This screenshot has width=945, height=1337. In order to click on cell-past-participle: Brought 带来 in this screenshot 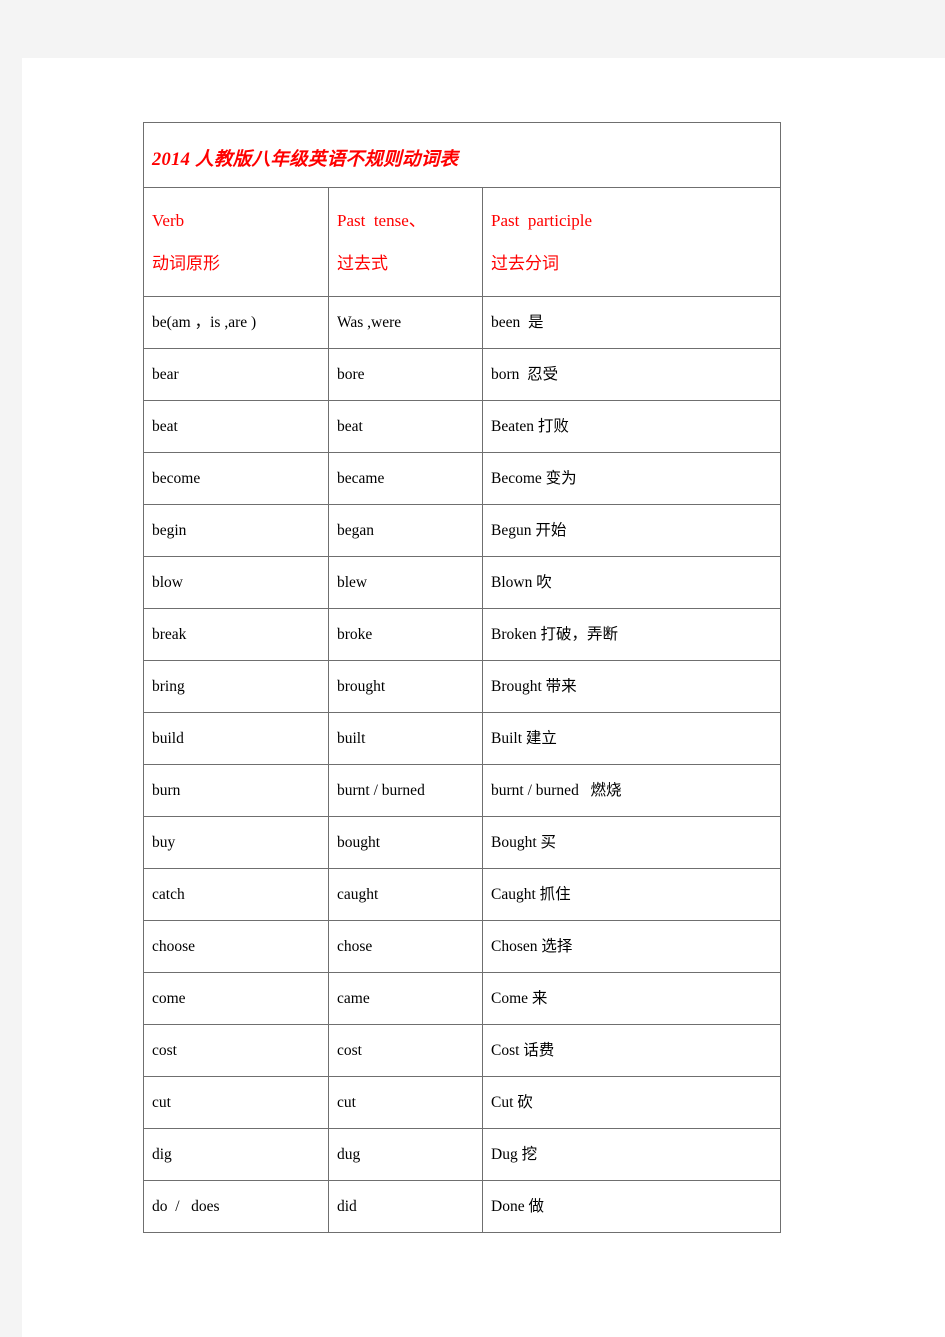, I will do `click(631, 686)`.